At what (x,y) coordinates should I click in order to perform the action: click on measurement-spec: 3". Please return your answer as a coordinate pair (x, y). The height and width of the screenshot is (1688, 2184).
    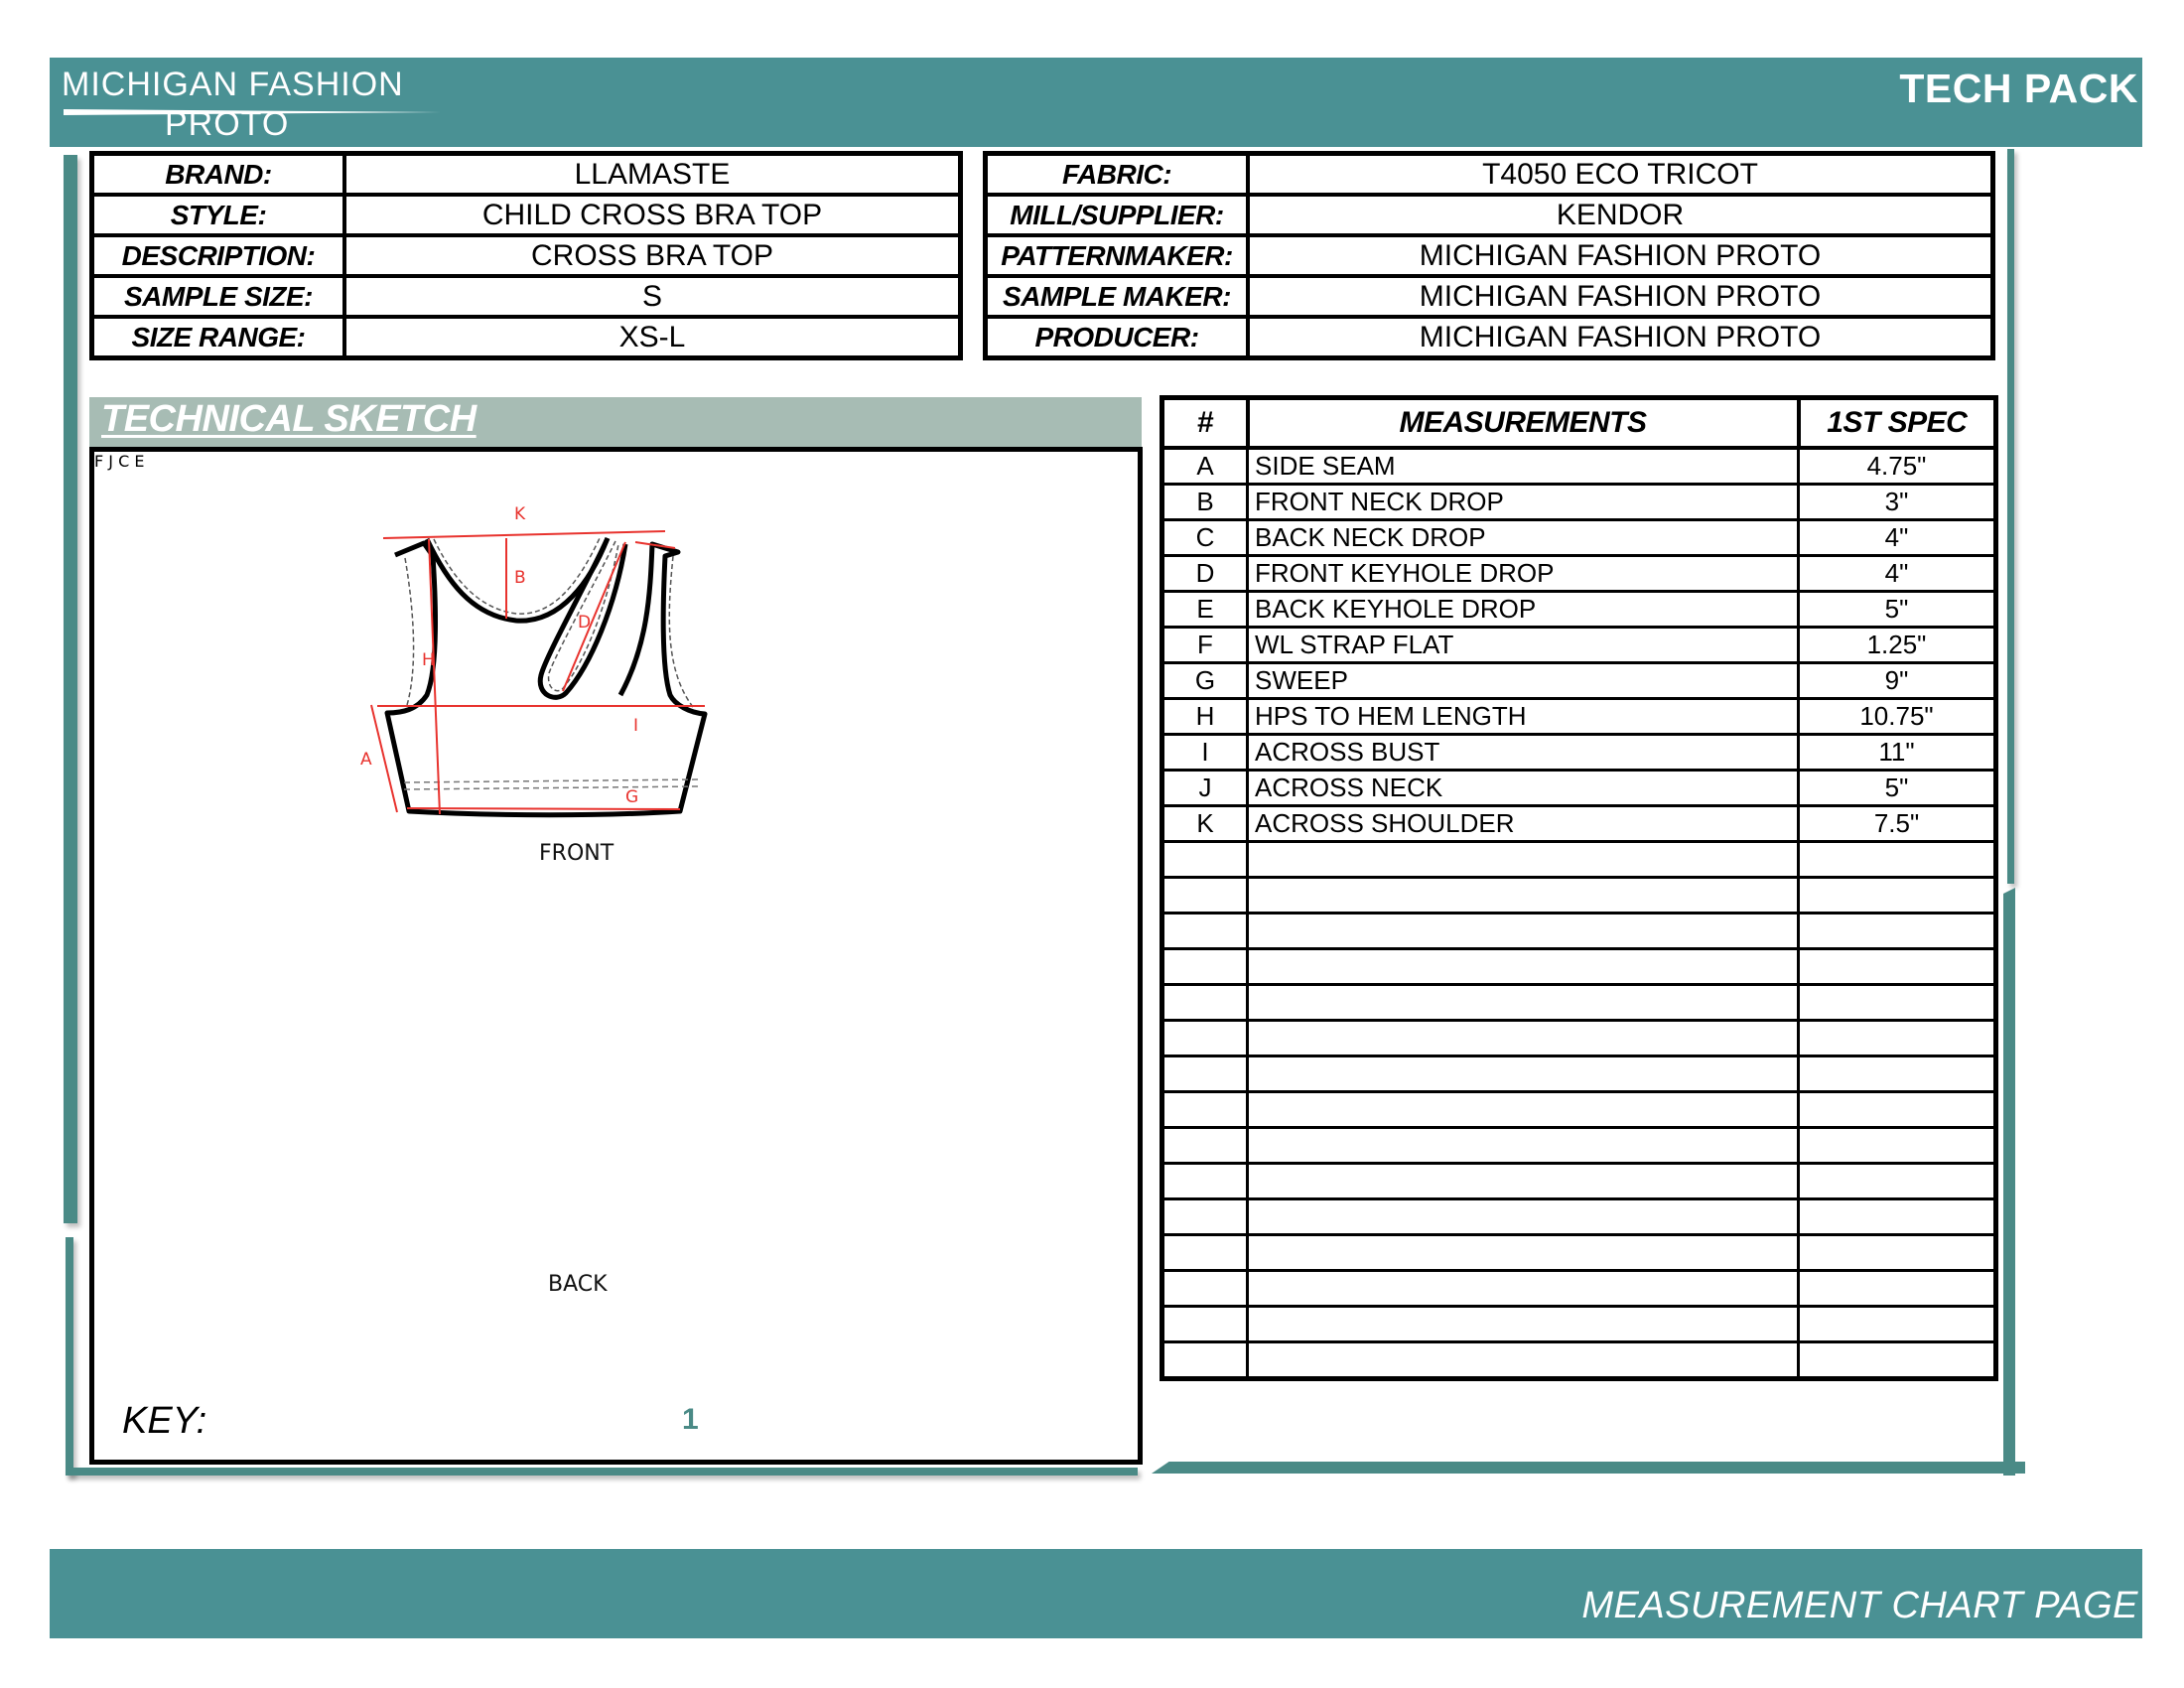
    Looking at the image, I should click on (1897, 502).